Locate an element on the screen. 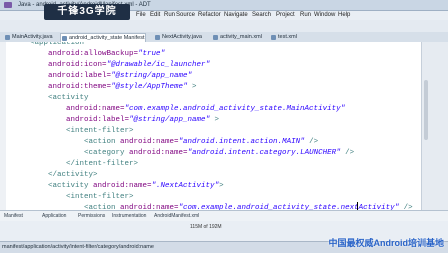  eclipse-app-icon is located at coordinates (8, 5).